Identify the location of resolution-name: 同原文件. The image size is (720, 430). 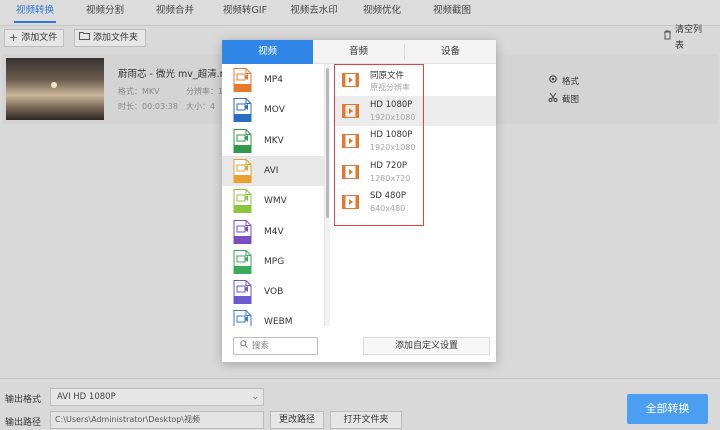
(387, 76).